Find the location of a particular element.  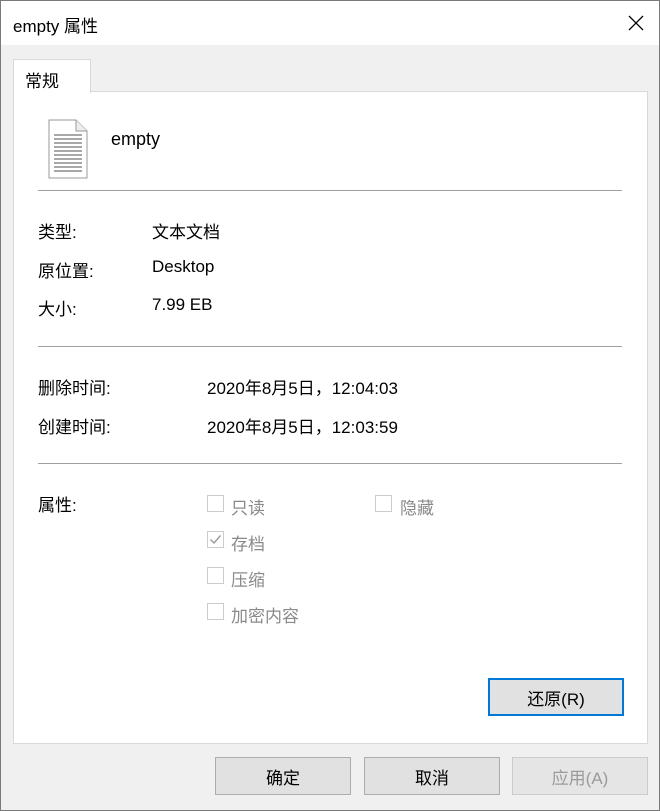

created-label: 创建时间: is located at coordinates (74, 427).